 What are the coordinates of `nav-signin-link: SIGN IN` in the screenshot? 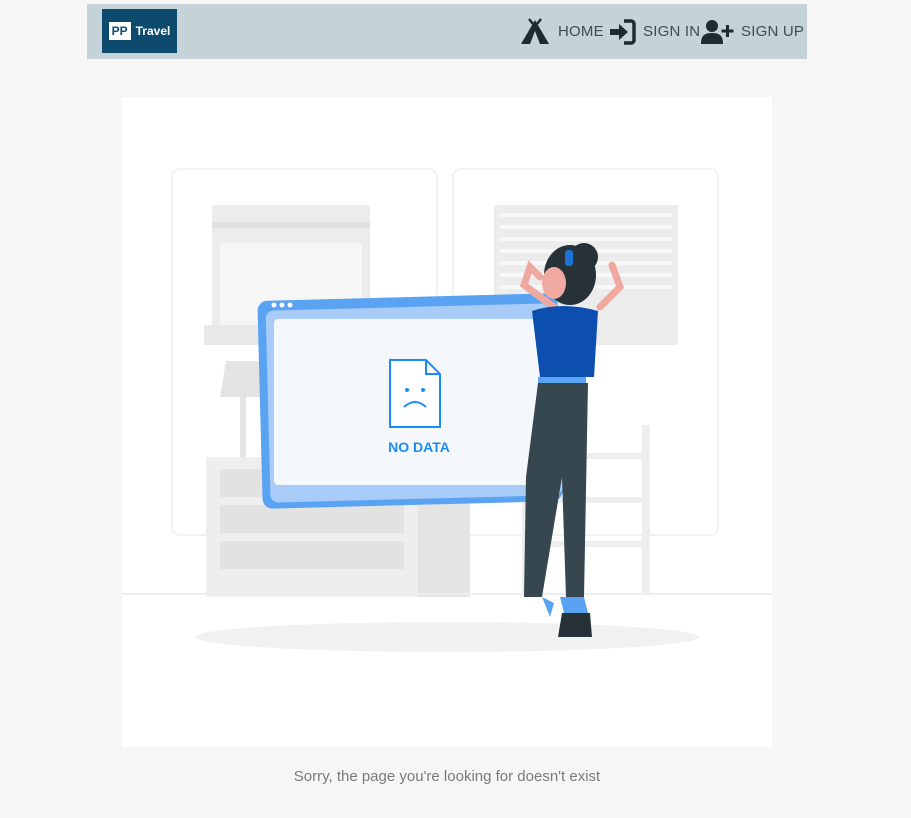 It's located at (654, 31).